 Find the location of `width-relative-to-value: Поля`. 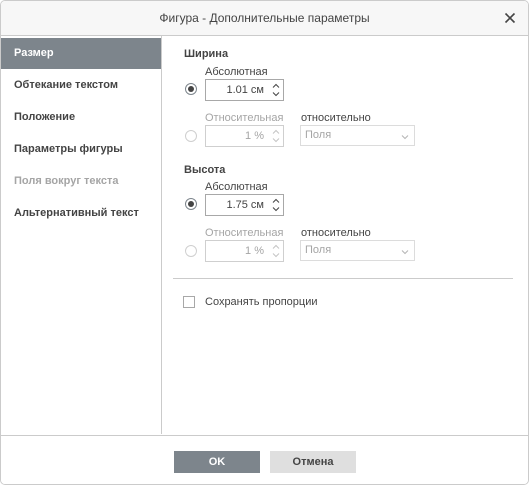

width-relative-to-value: Поля is located at coordinates (318, 135).